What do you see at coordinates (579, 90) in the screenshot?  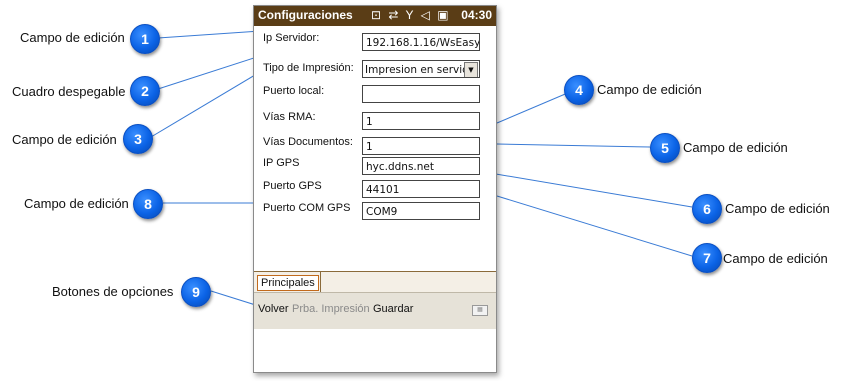 I see `callout-badge-4: 4` at bounding box center [579, 90].